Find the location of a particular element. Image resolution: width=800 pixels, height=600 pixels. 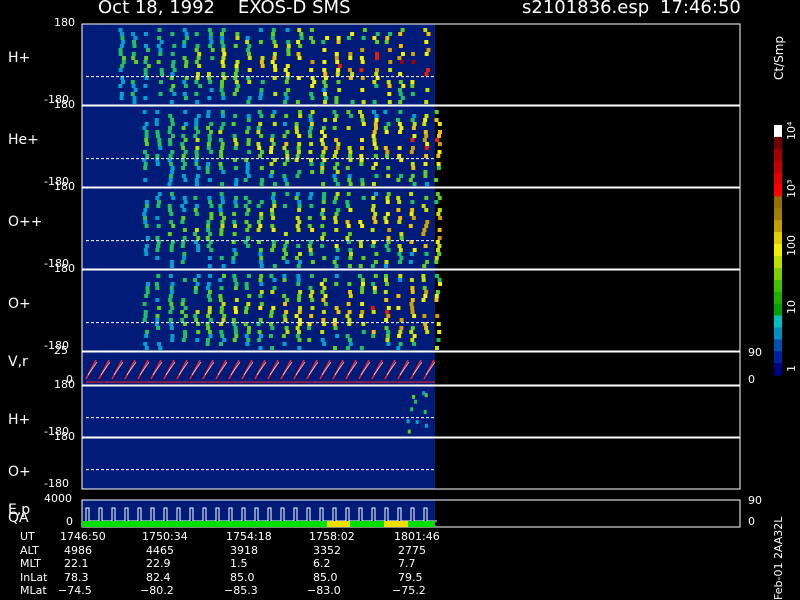

ephemeris-cell: 85.0 is located at coordinates (242, 577).